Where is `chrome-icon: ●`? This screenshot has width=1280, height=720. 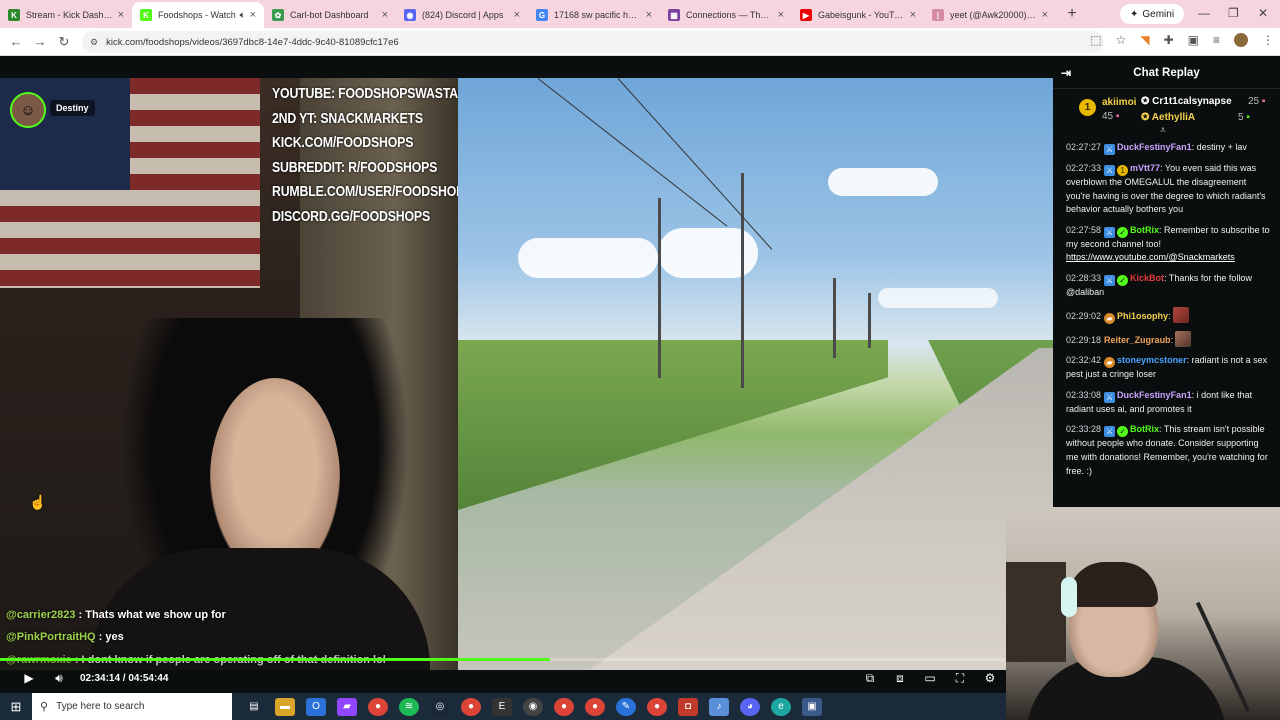 chrome-icon: ● is located at coordinates (378, 706).